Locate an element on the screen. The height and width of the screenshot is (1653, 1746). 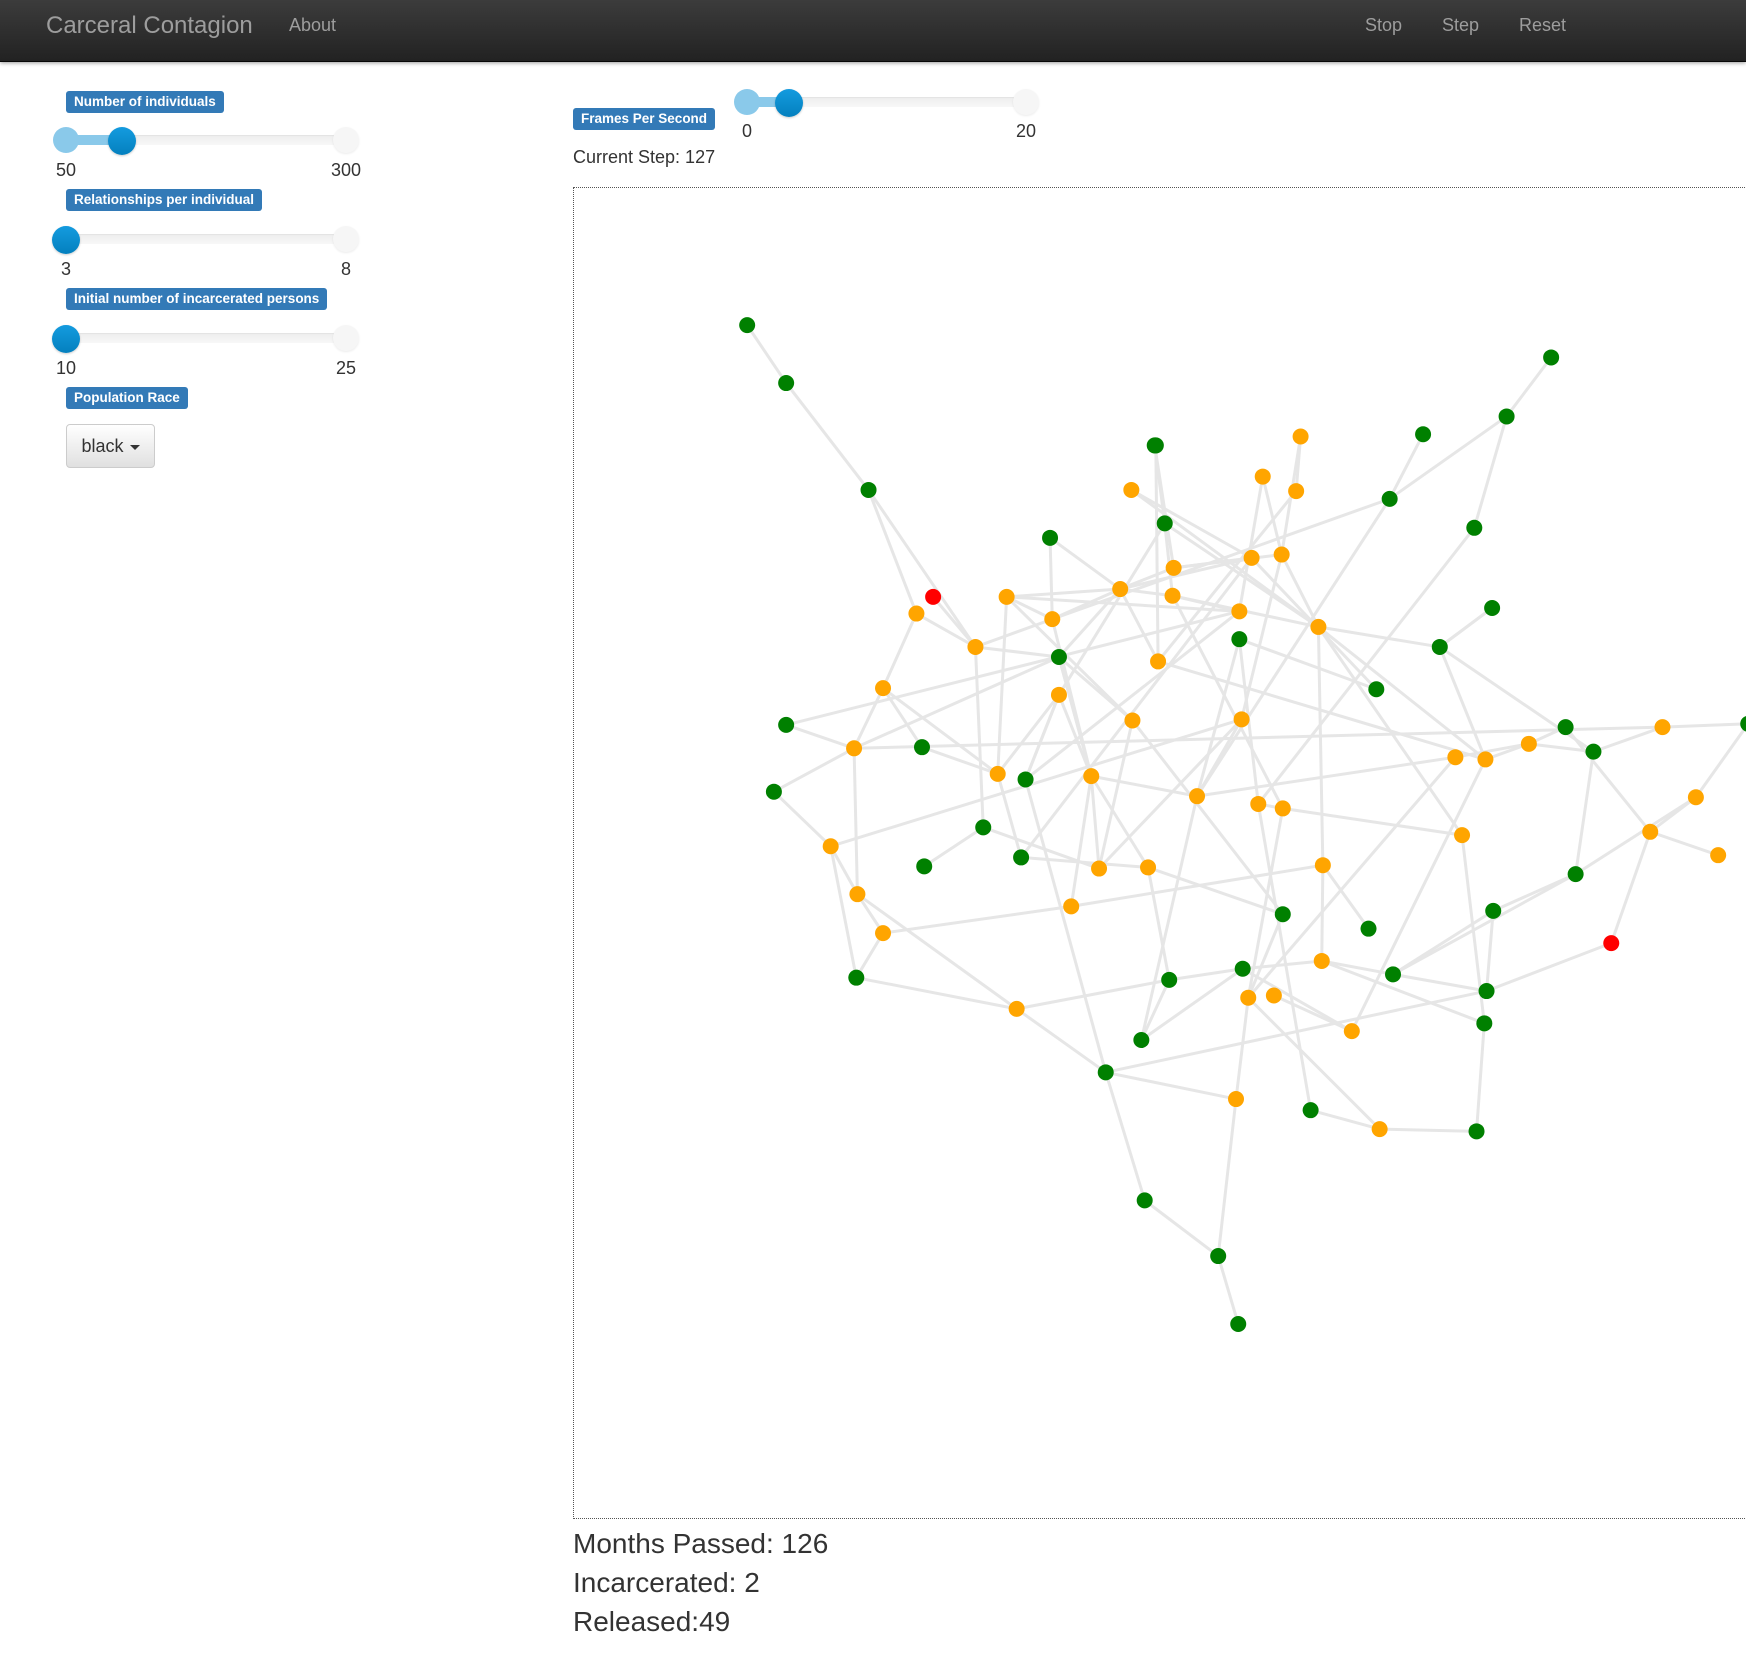
relationships-slider is located at coordinates (205, 240).